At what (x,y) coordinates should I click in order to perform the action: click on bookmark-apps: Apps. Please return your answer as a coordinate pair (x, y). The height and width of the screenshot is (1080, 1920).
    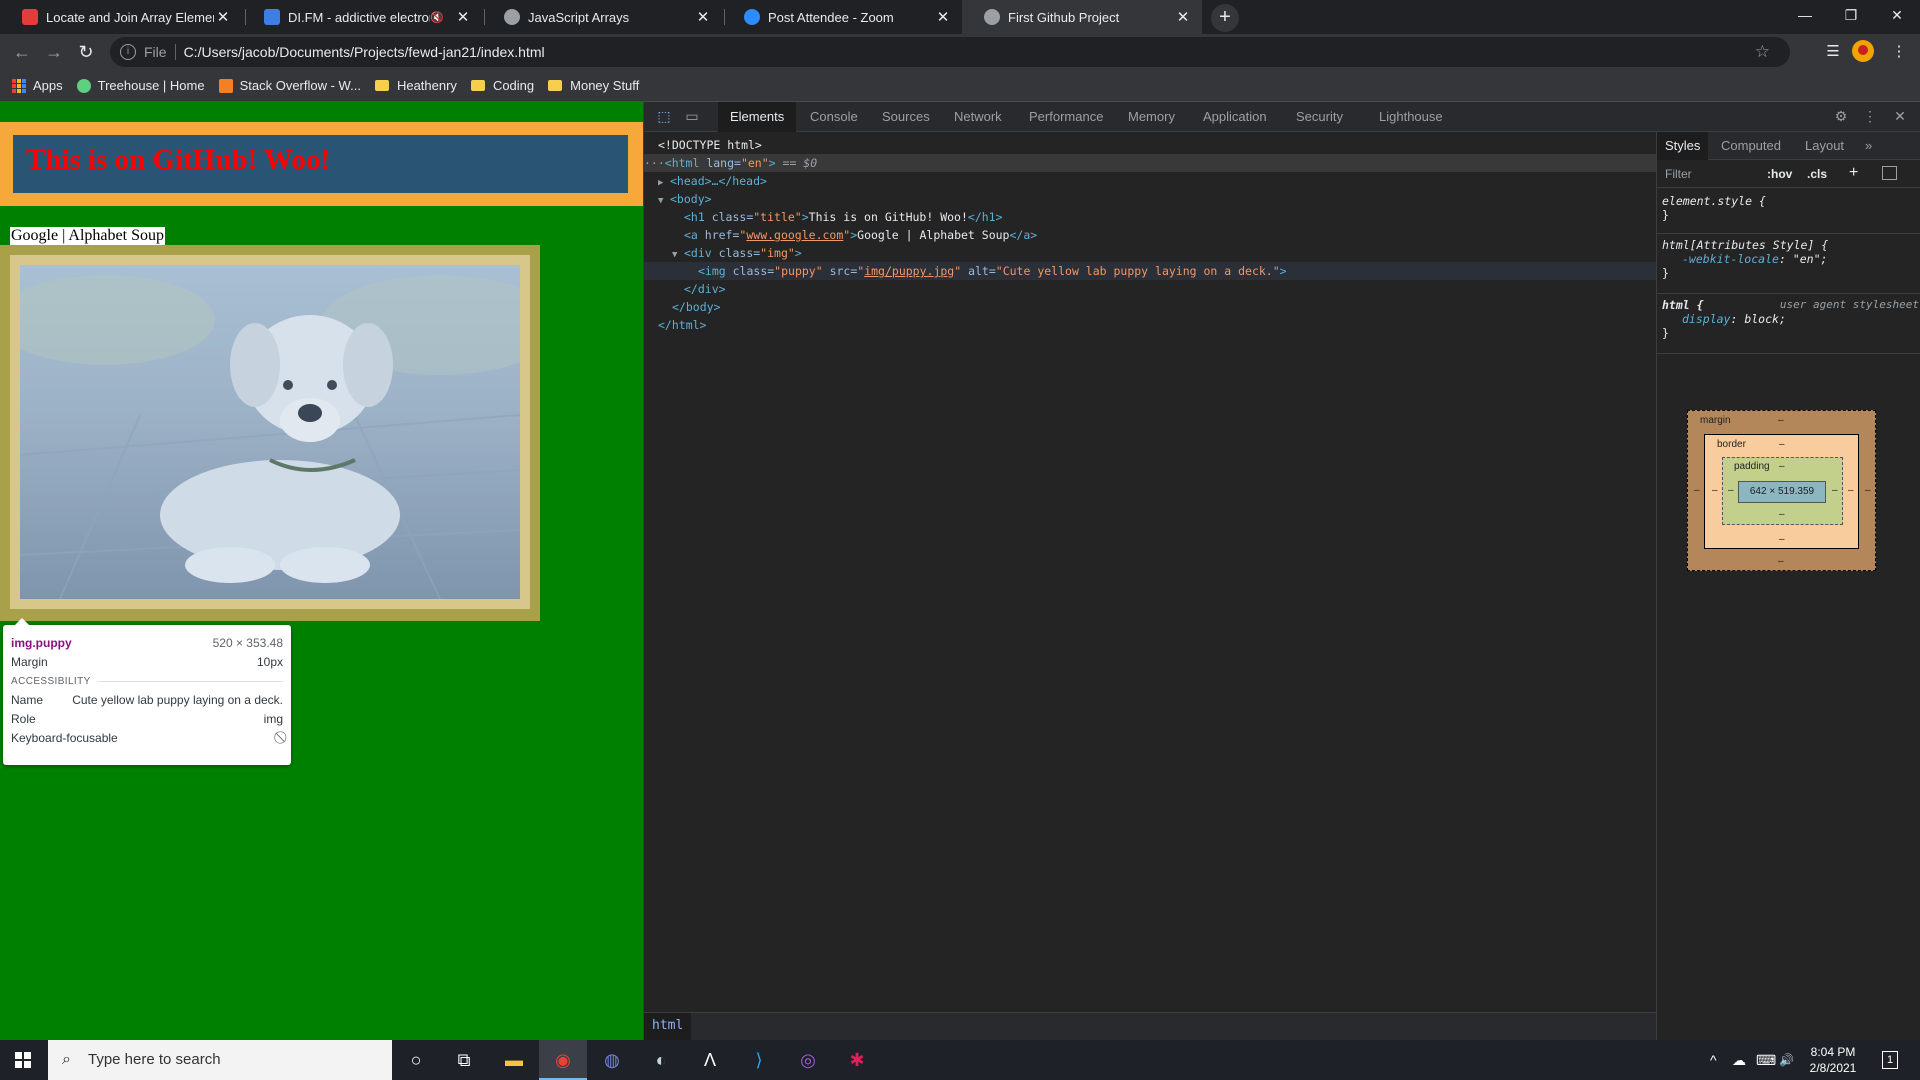
    Looking at the image, I should click on (37, 85).